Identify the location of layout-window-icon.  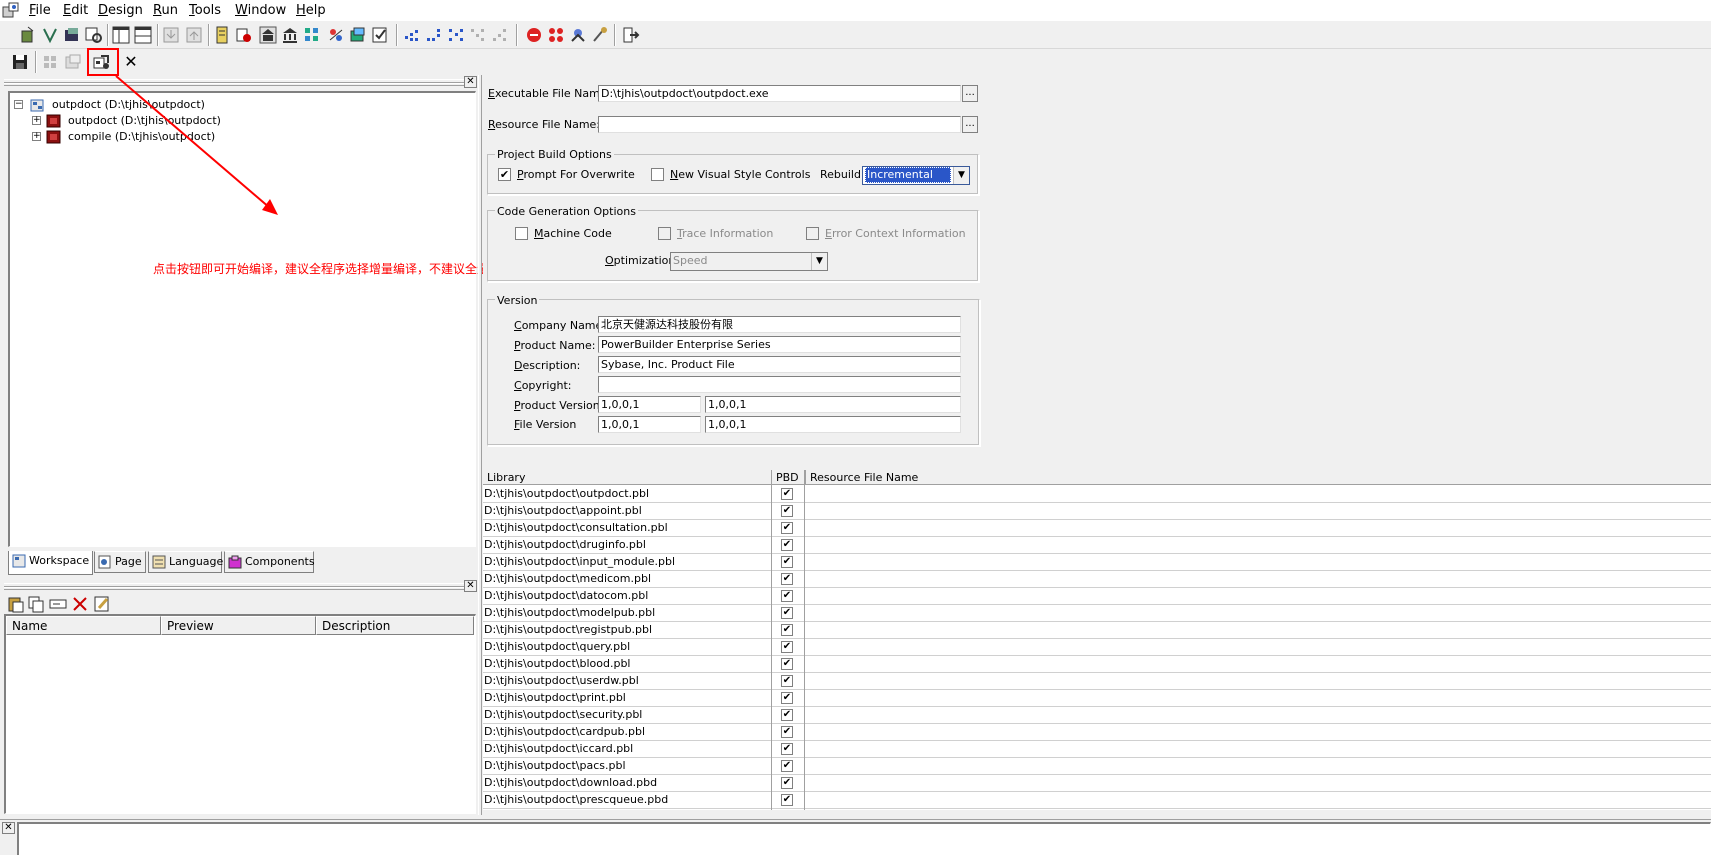
(121, 35).